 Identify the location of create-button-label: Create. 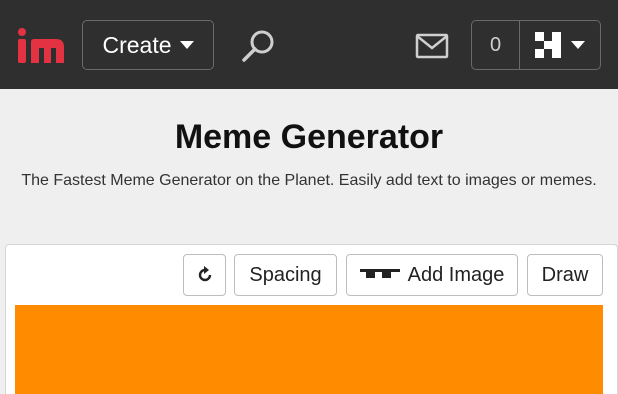
(137, 44).